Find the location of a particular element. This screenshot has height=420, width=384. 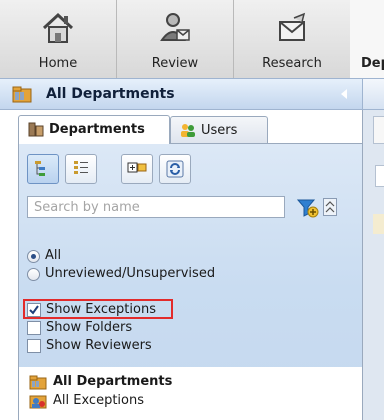

expand-collapse-icon is located at coordinates (137, 167).